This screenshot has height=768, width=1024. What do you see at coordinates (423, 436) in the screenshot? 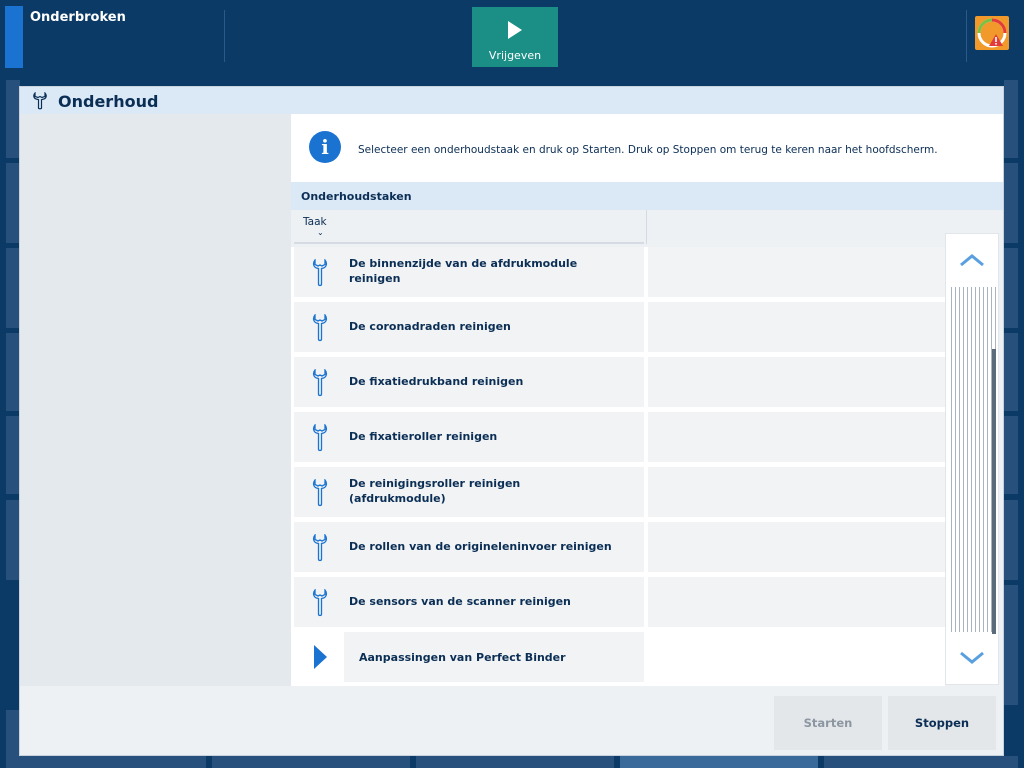
I see `task-label: De fixatieroller reinigen` at bounding box center [423, 436].